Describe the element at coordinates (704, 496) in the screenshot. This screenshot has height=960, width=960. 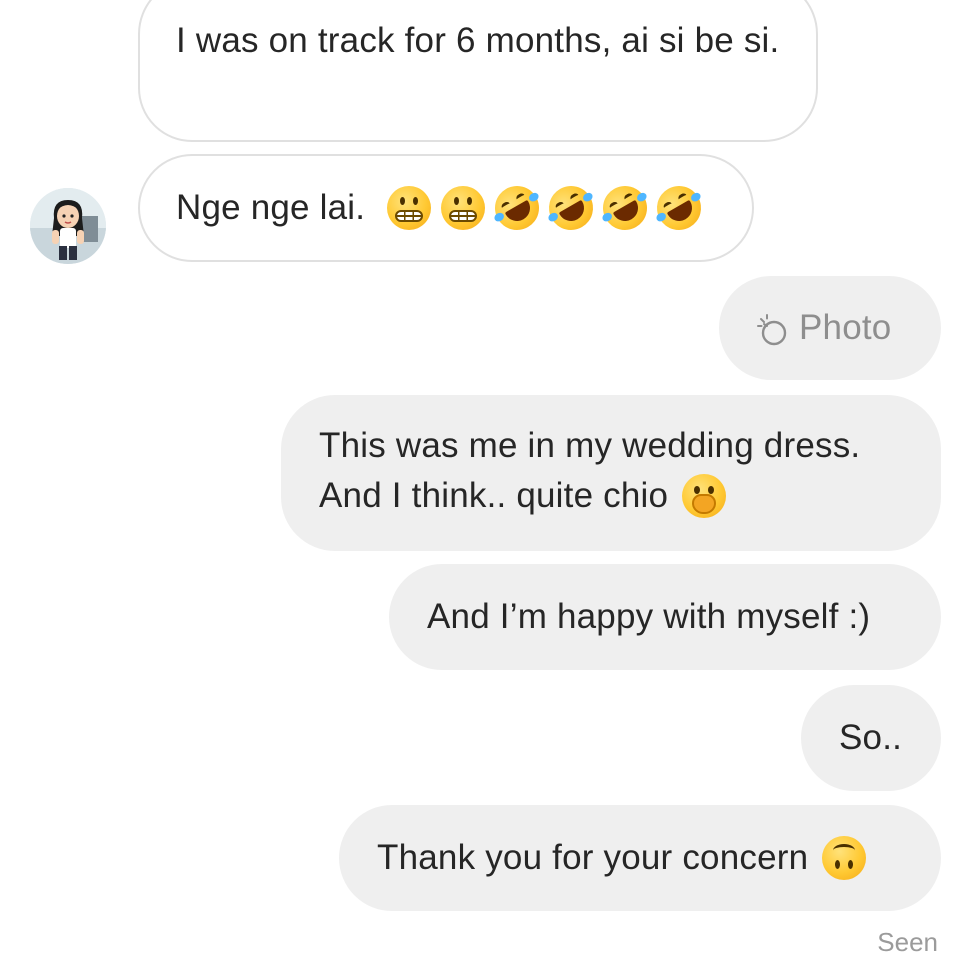
I see `face-with-hand-over-mouth-icon` at that location.